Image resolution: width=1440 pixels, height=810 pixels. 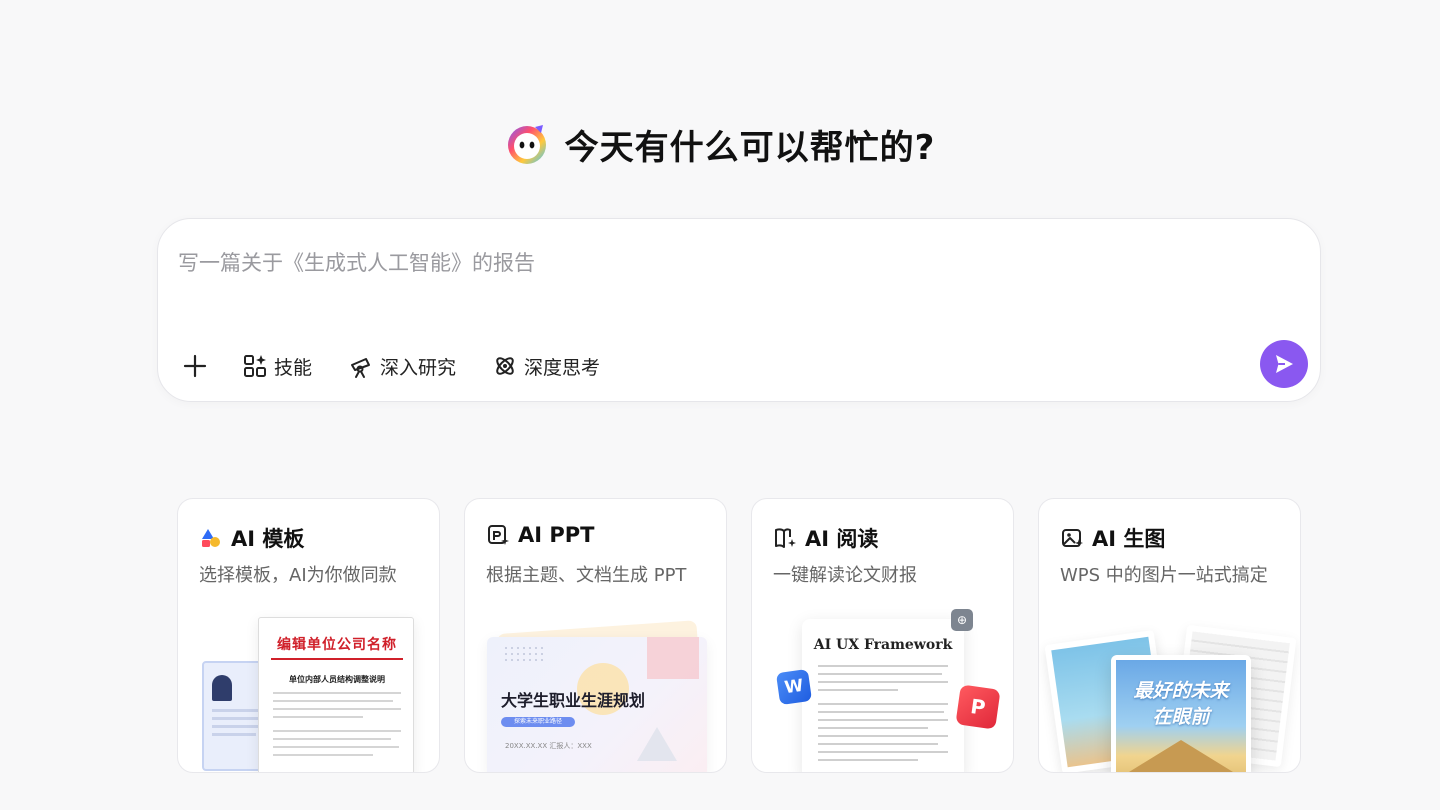 What do you see at coordinates (842, 539) in the screenshot?
I see `card-title: AI 阅读` at bounding box center [842, 539].